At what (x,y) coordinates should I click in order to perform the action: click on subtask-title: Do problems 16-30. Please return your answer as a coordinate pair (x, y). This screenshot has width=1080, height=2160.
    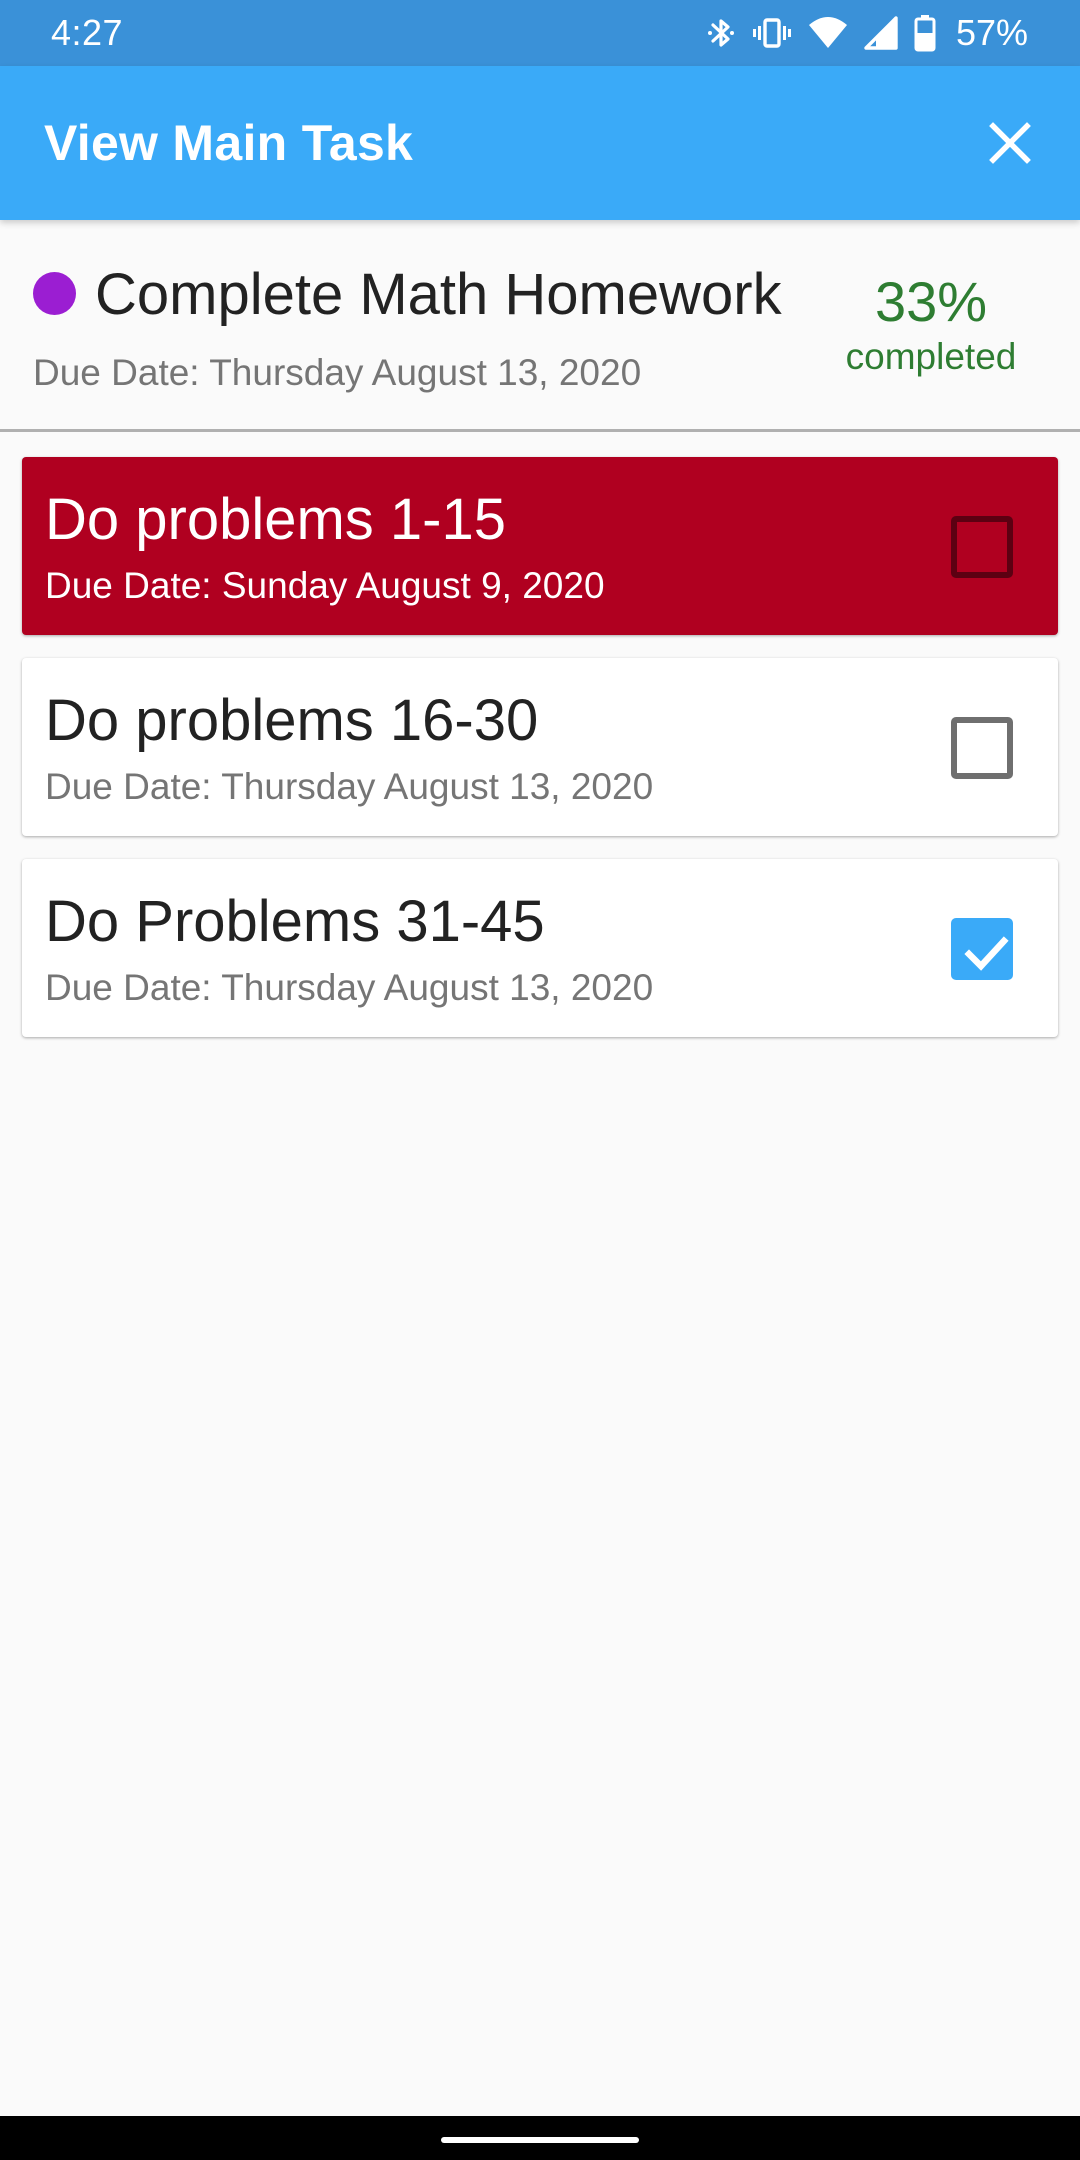
    Looking at the image, I should click on (292, 720).